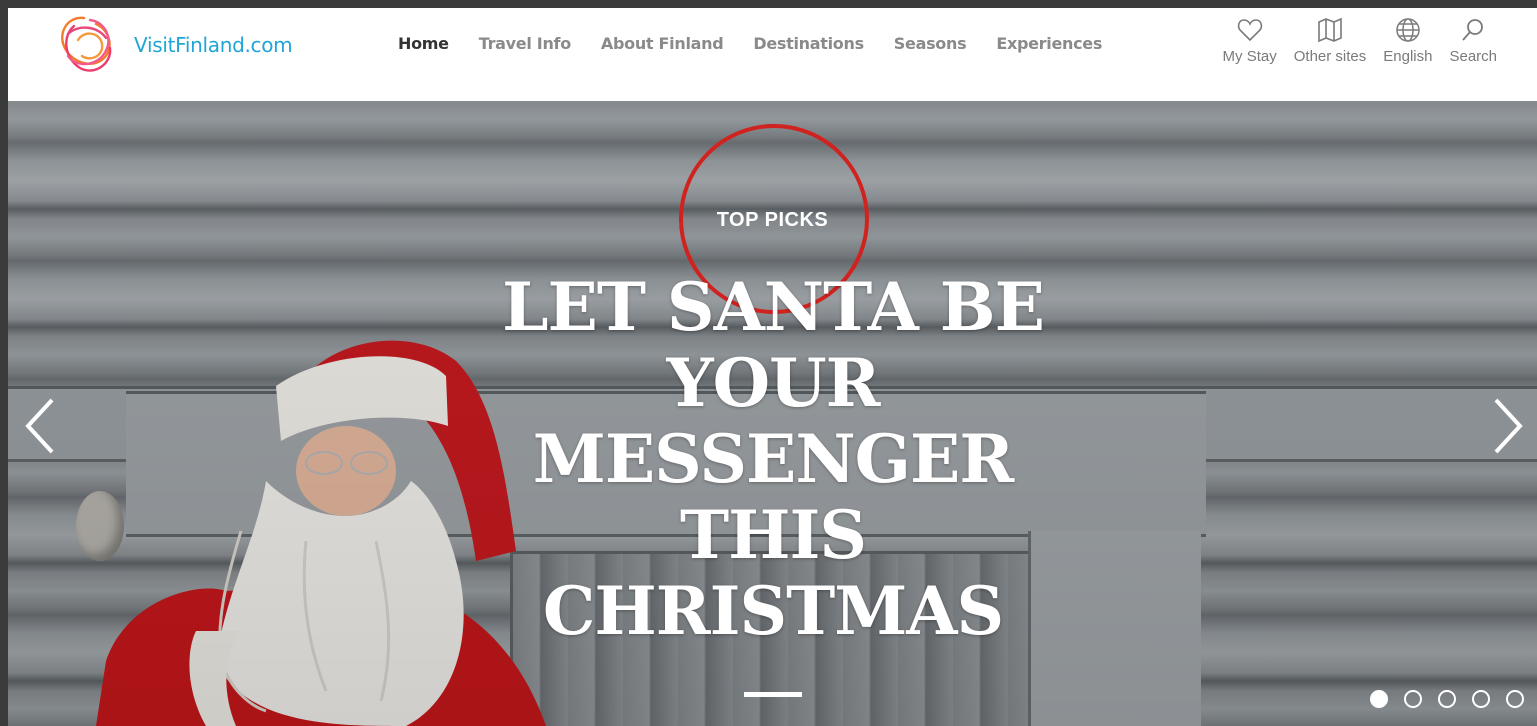  I want to click on nav-about-finland: About Finland, so click(662, 43).